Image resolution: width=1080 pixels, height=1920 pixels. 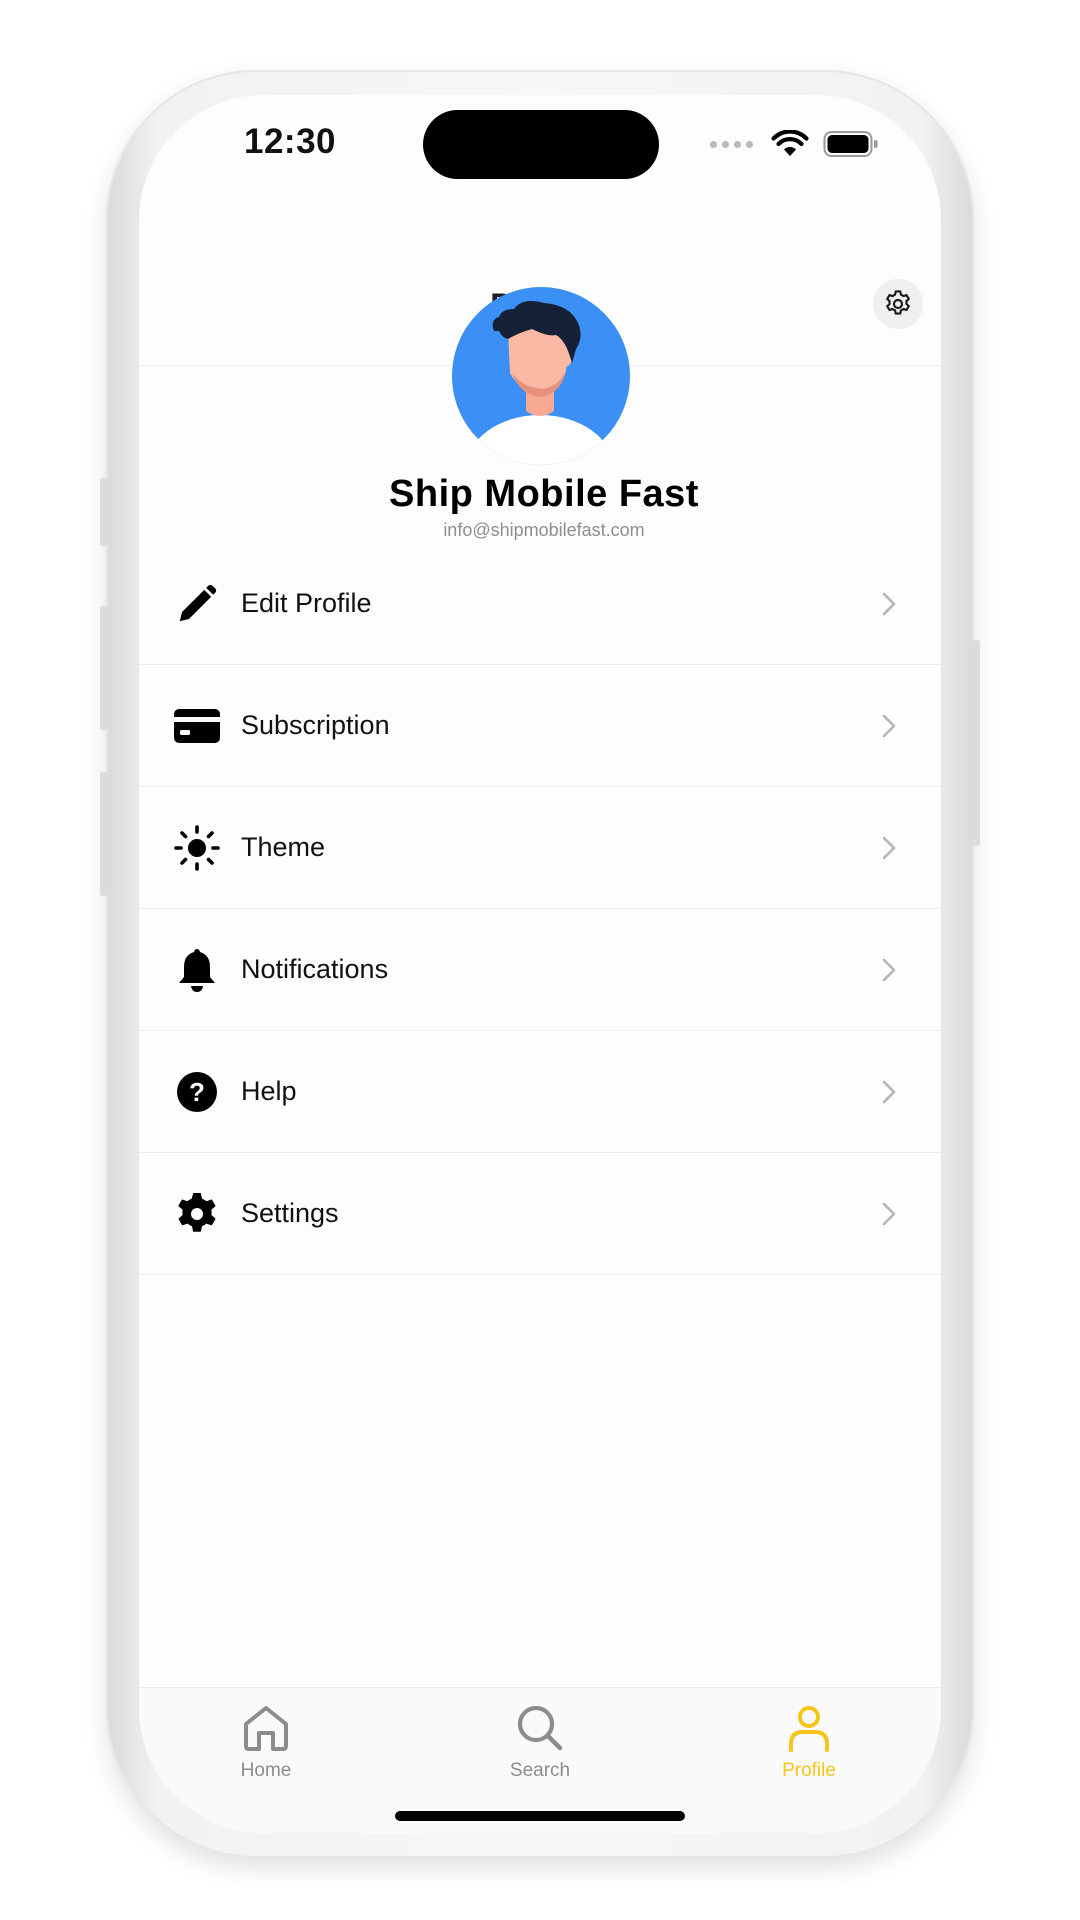 What do you see at coordinates (544, 494) in the screenshot?
I see `profile-name: Ship Mobile Fast` at bounding box center [544, 494].